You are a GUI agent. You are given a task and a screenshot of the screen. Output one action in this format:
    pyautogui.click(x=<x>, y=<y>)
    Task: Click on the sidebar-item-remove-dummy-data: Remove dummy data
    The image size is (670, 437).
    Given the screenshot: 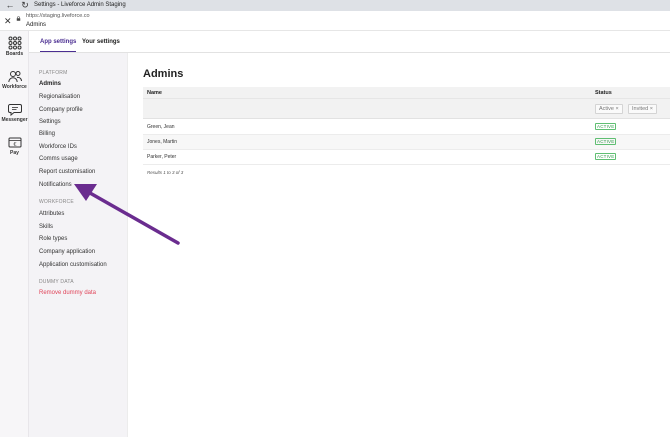 What is the action you would take?
    pyautogui.click(x=67, y=293)
    